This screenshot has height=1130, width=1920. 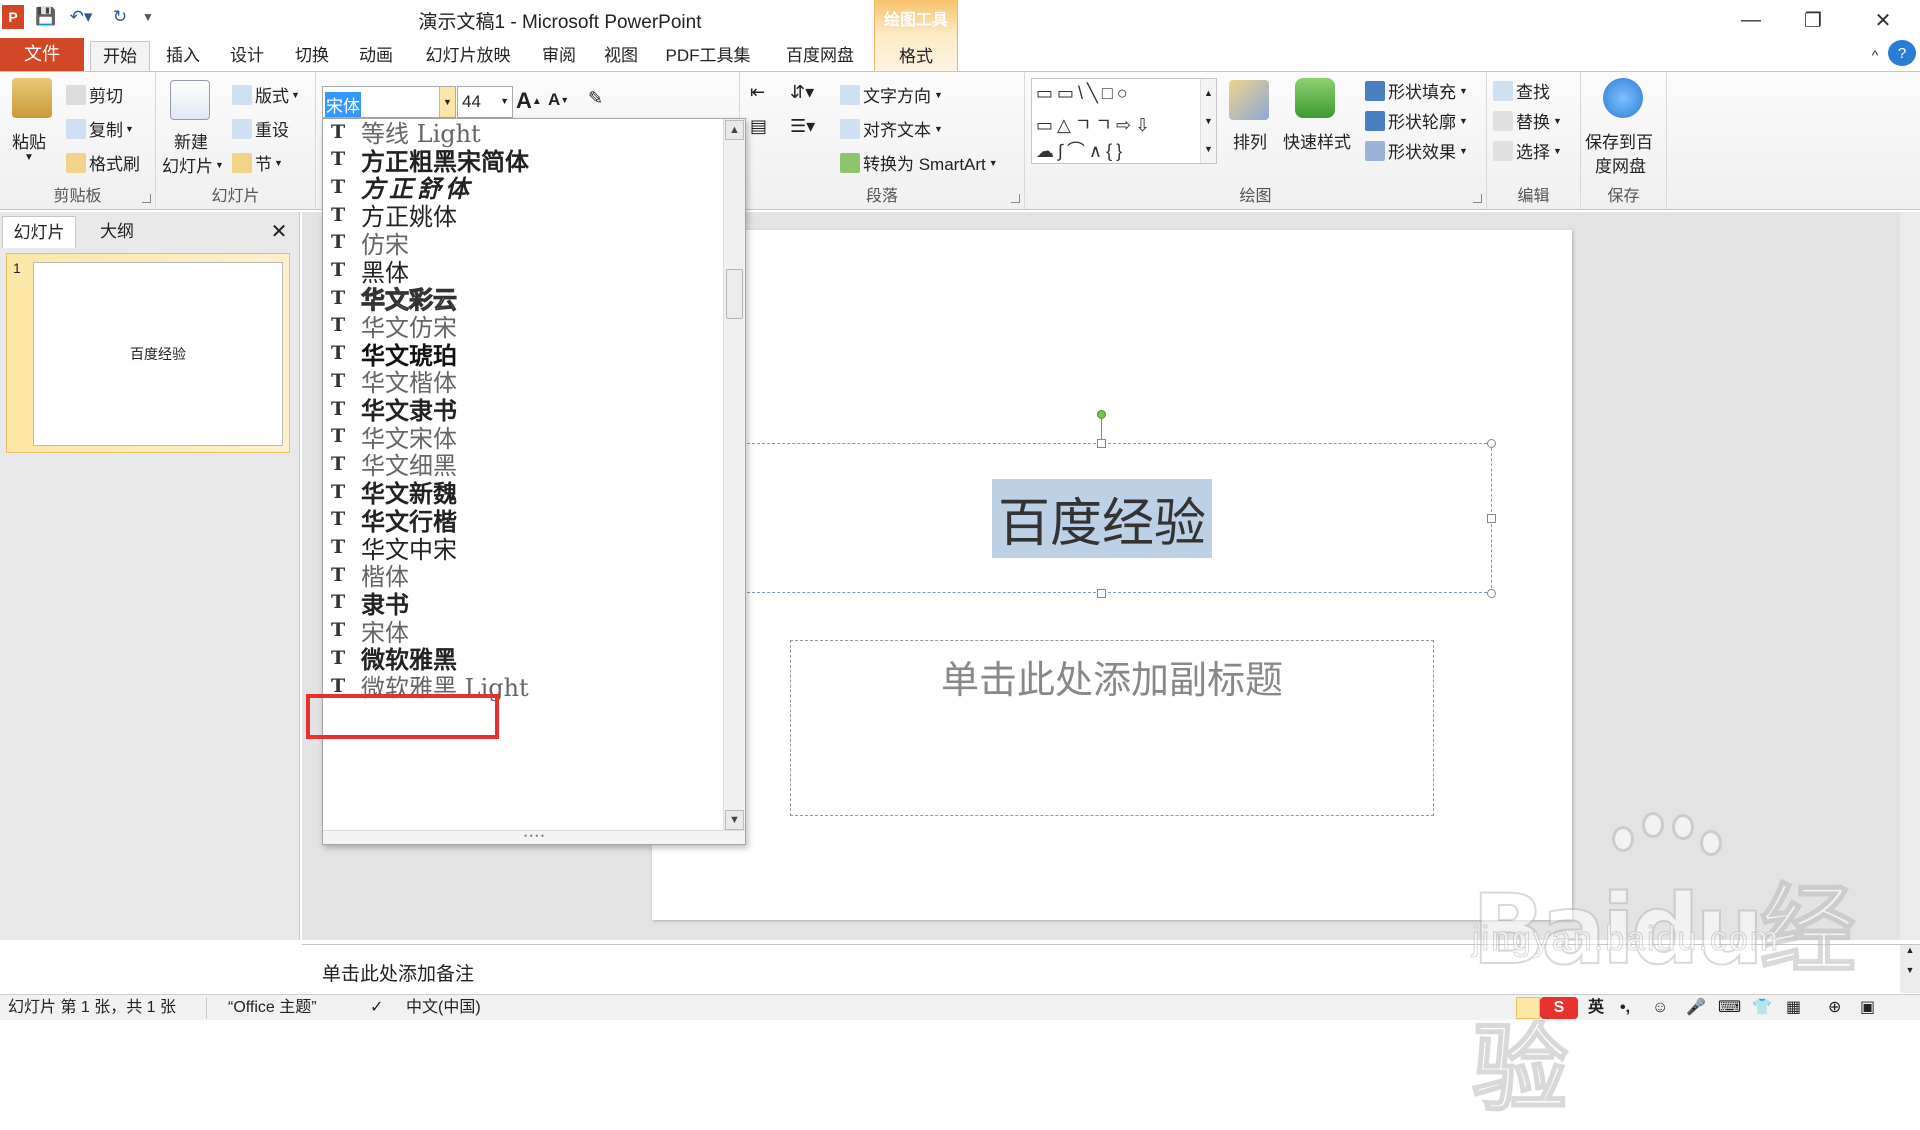 I want to click on cut-button: 剪切, so click(x=94, y=94).